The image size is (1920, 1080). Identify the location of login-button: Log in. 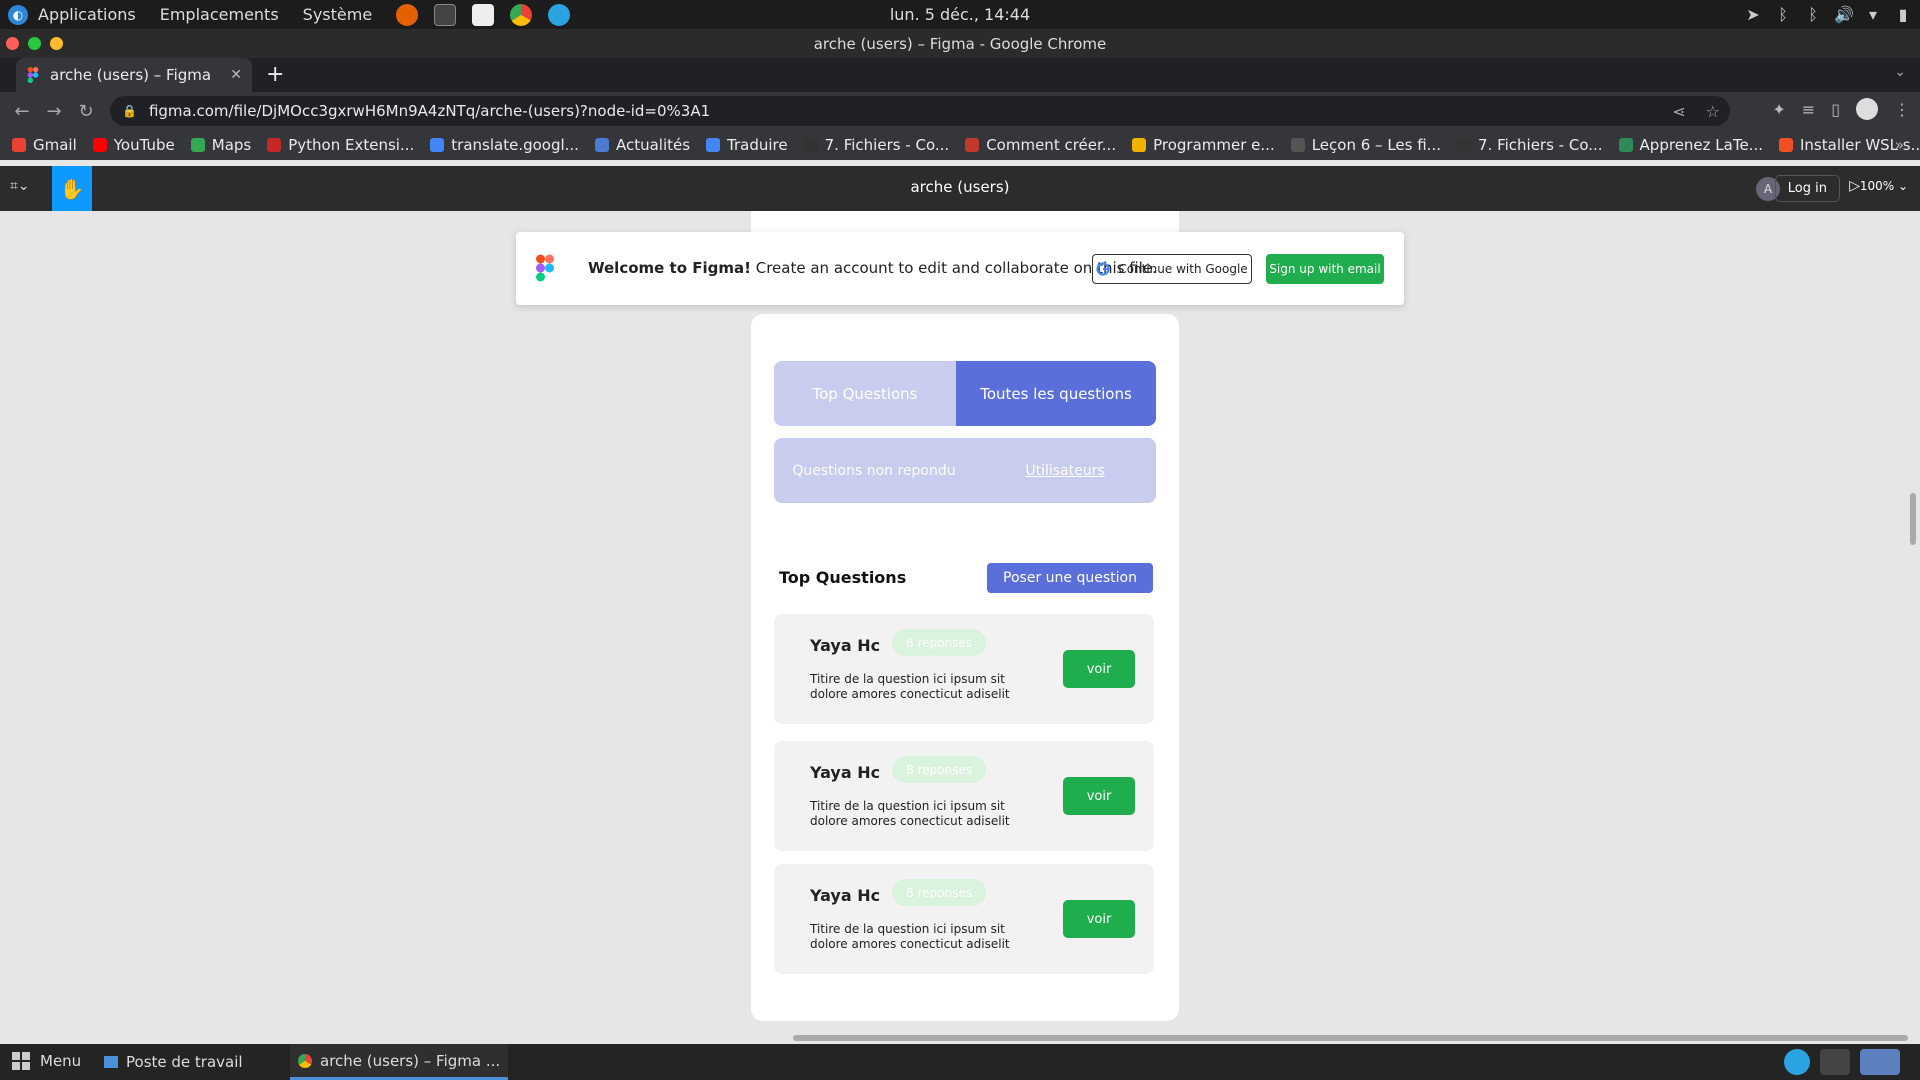
(1807, 188).